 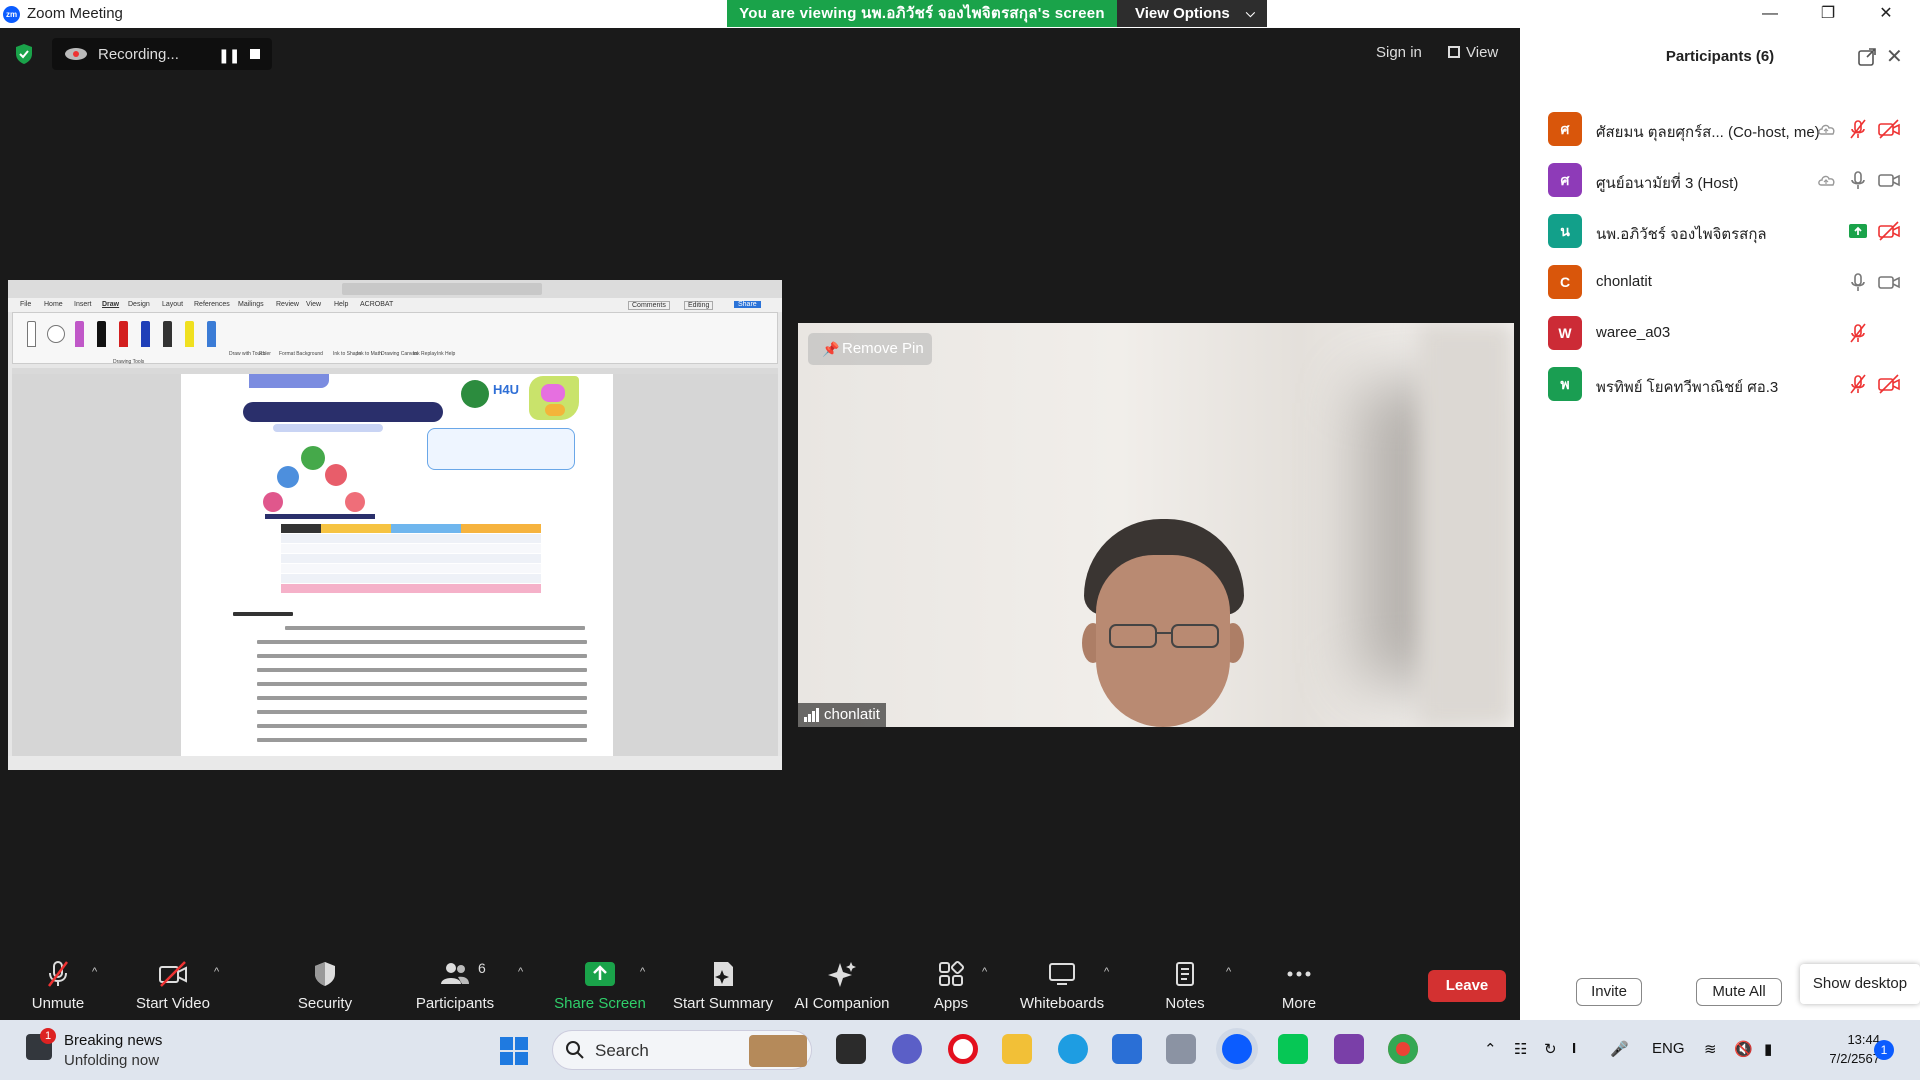 I want to click on invite-button: Invite, so click(x=1609, y=992).